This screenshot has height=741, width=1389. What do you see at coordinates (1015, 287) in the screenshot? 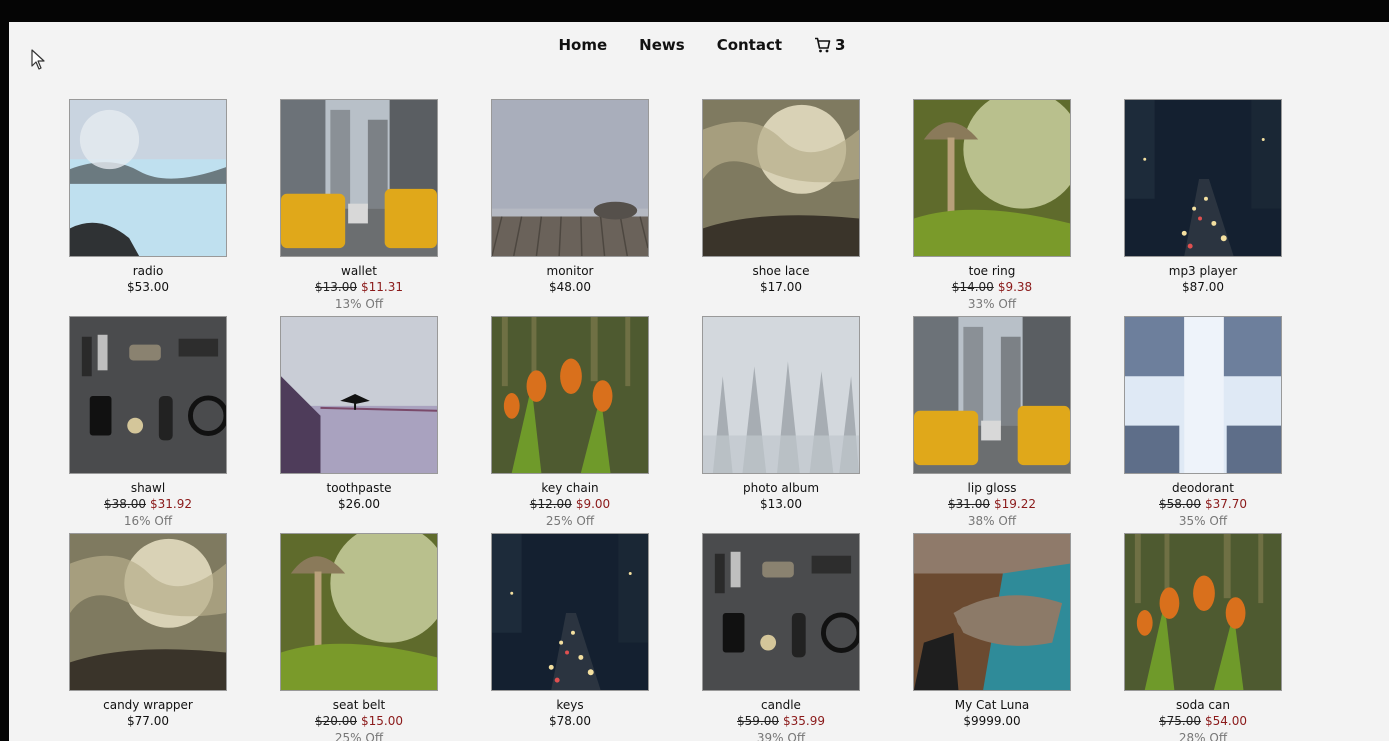
I see `sale-price: $9.38` at bounding box center [1015, 287].